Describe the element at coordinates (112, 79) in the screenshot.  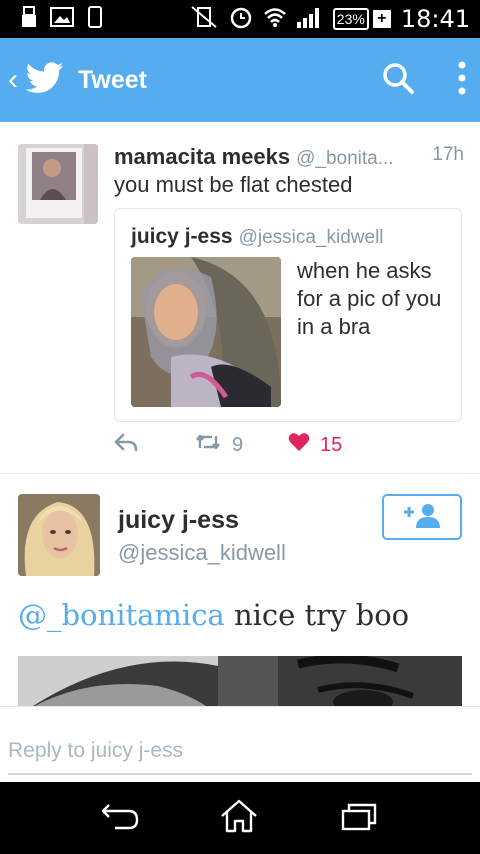
I see `page-title: Tweet` at that location.